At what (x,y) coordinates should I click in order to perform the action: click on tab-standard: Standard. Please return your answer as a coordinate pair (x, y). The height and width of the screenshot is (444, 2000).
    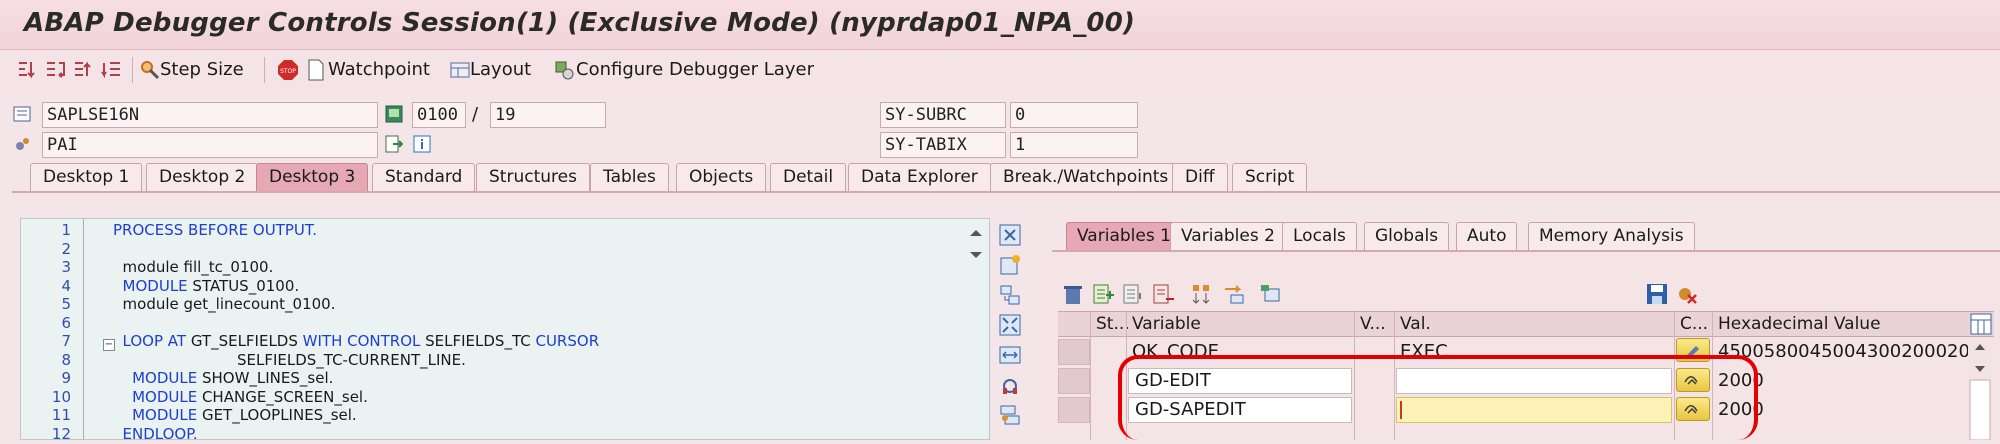
    Looking at the image, I should click on (424, 177).